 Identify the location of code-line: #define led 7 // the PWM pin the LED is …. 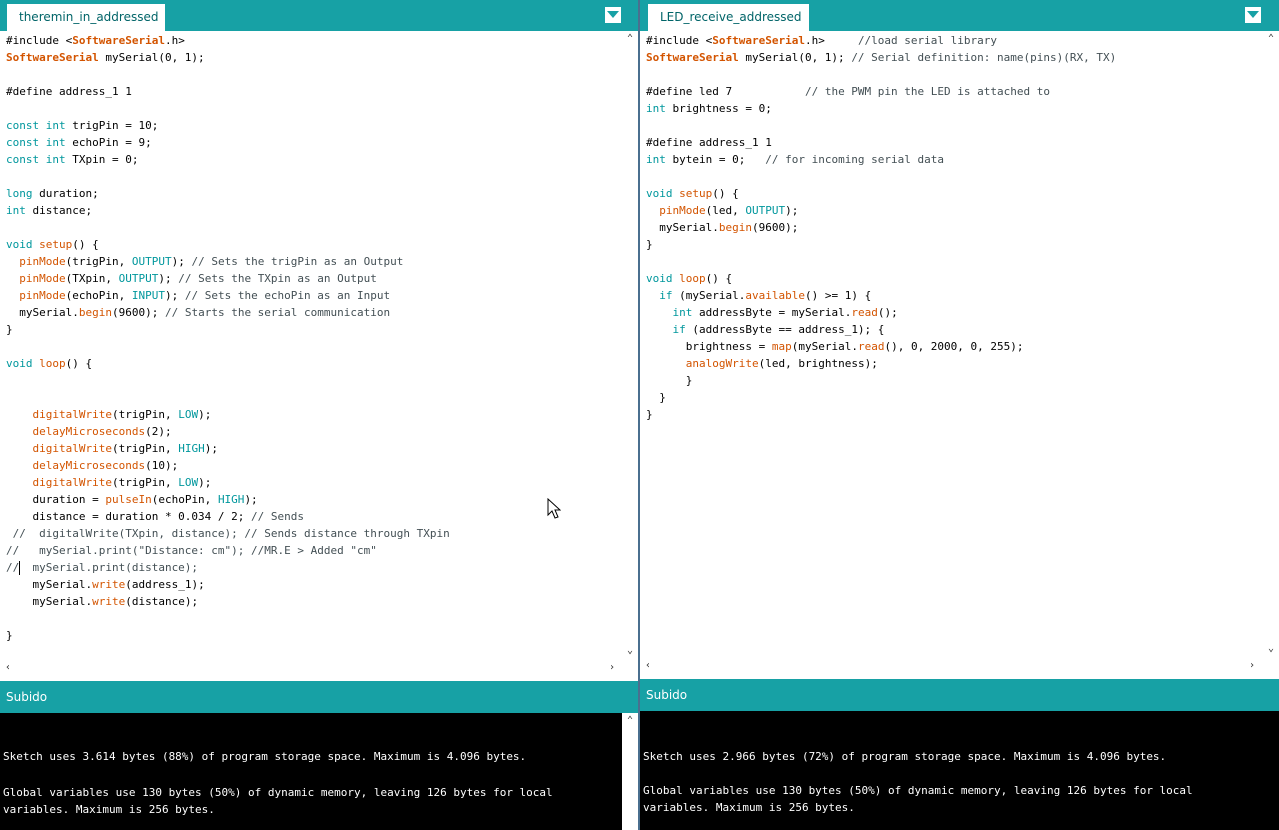
(848, 91).